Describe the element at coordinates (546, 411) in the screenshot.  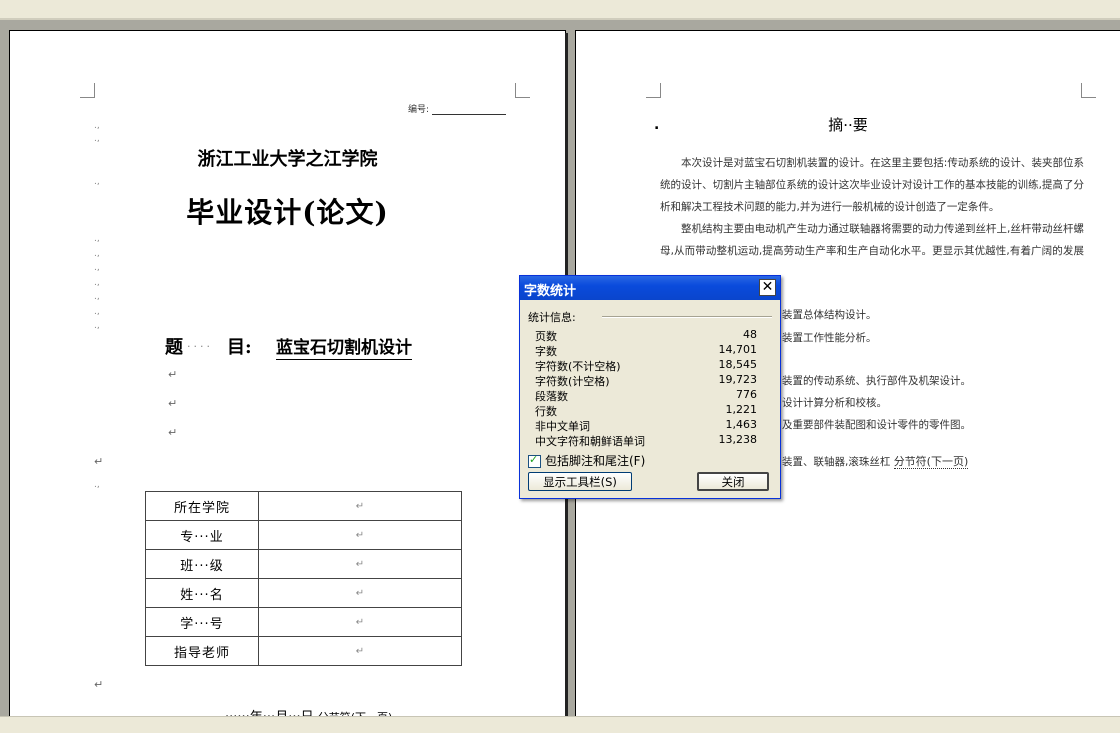
I see `stat-label: 行数` at that location.